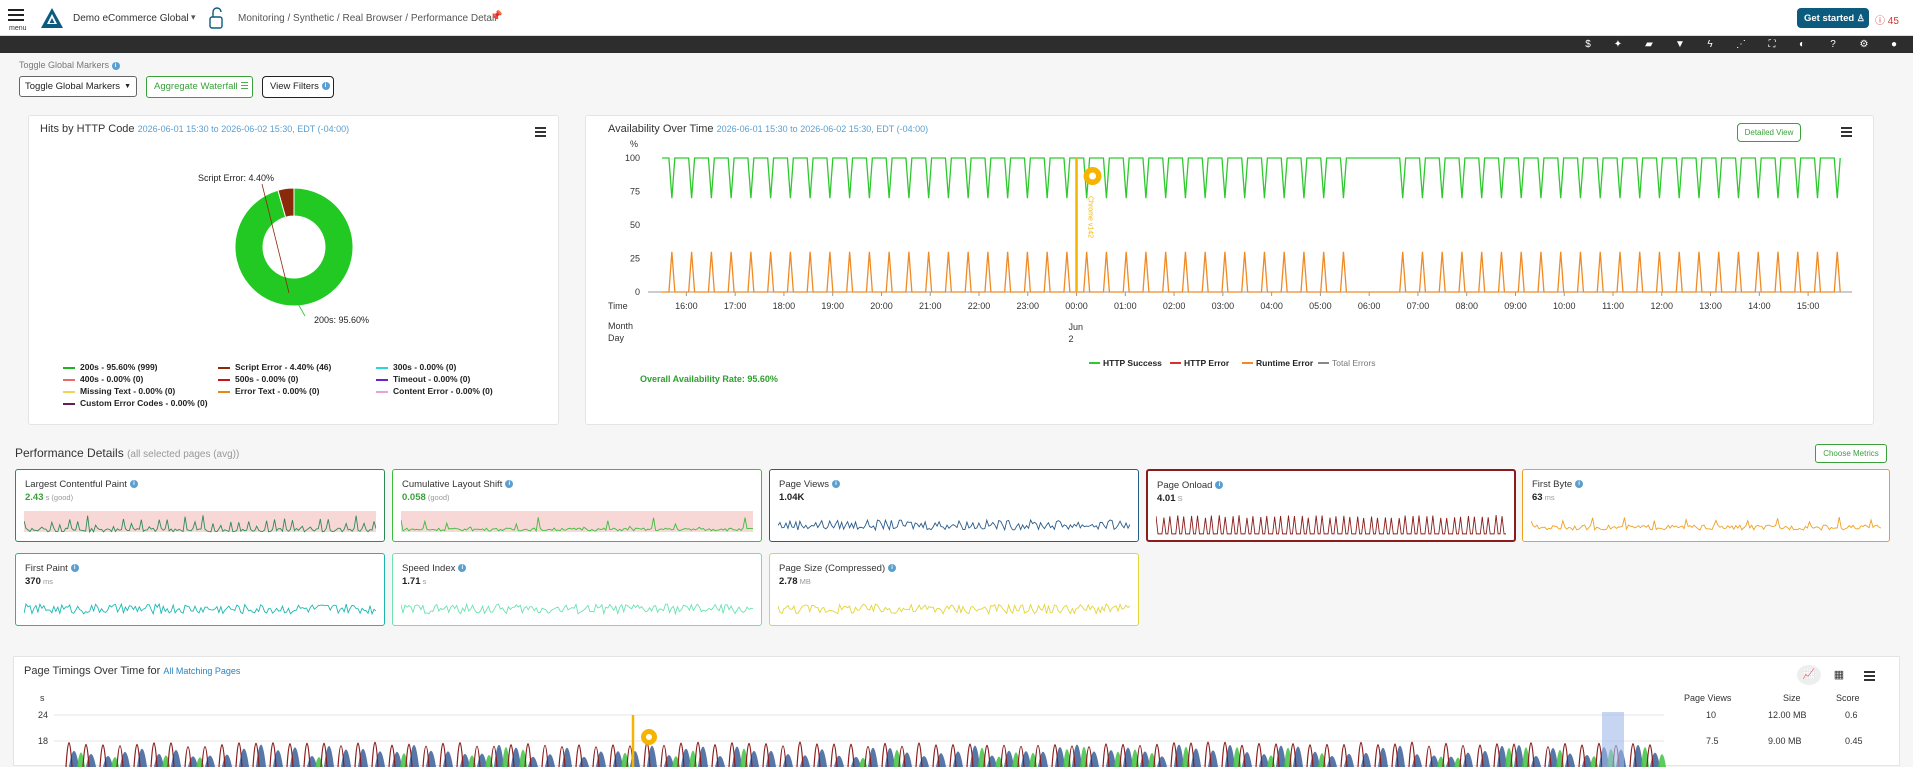 This screenshot has width=1913, height=767. Describe the element at coordinates (809, 484) in the screenshot. I see `metric-title: Page Views i` at that location.